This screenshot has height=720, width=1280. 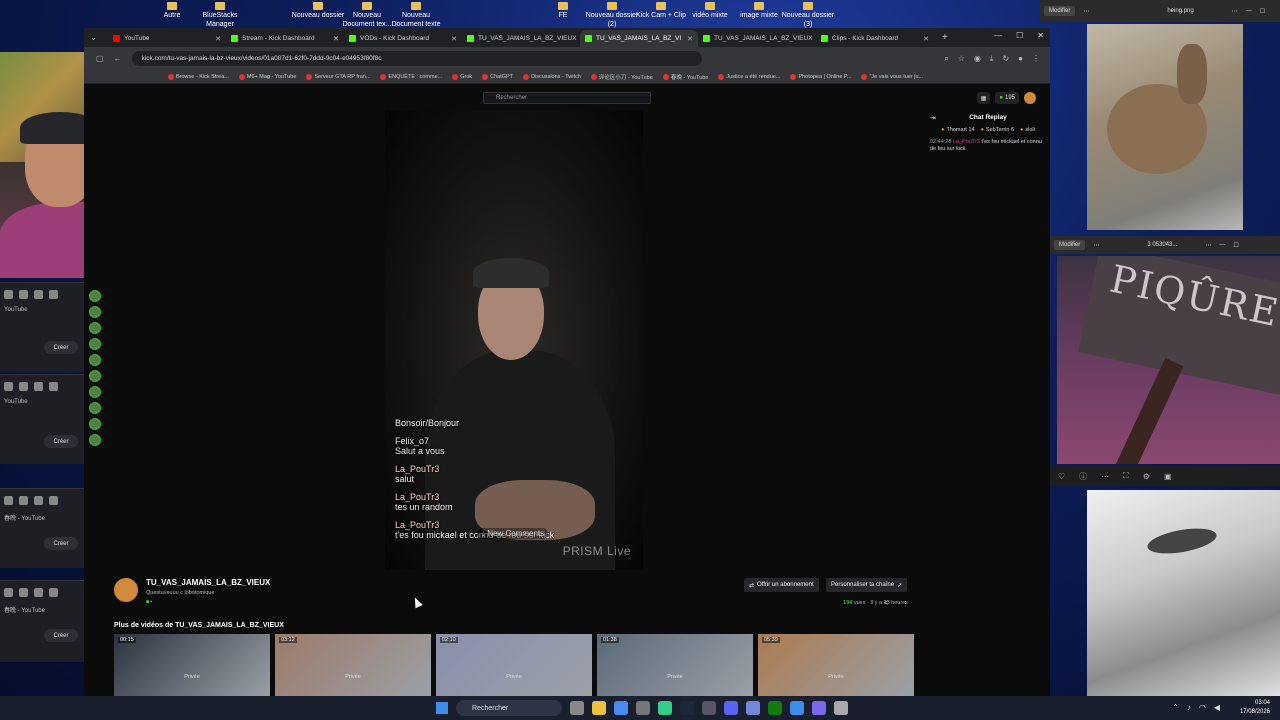 I want to click on browser-tab: TU_VAS_JAMAIS_LA_BZ_VI ✕, so click(x=639, y=38).